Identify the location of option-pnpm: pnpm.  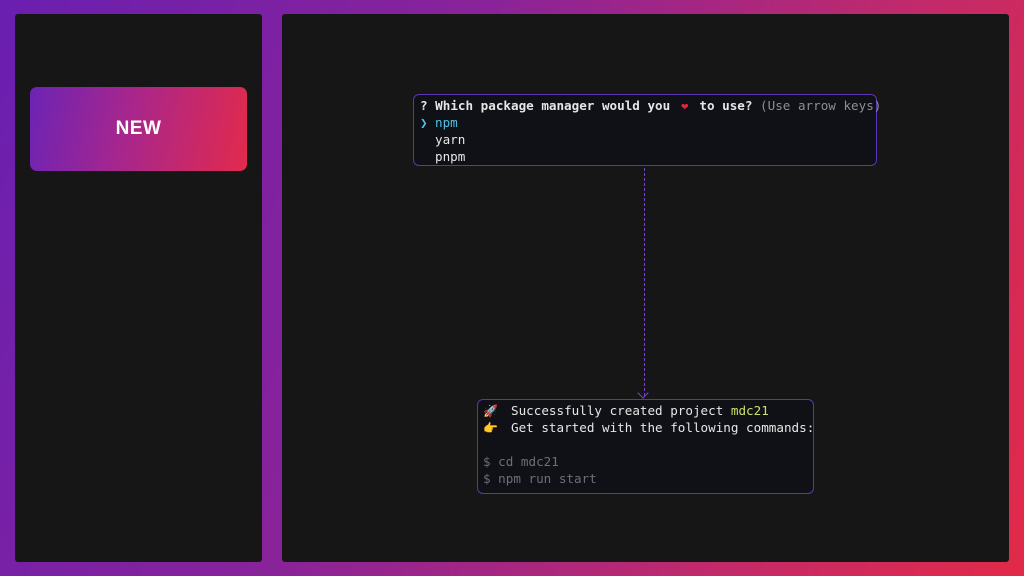
(648, 156).